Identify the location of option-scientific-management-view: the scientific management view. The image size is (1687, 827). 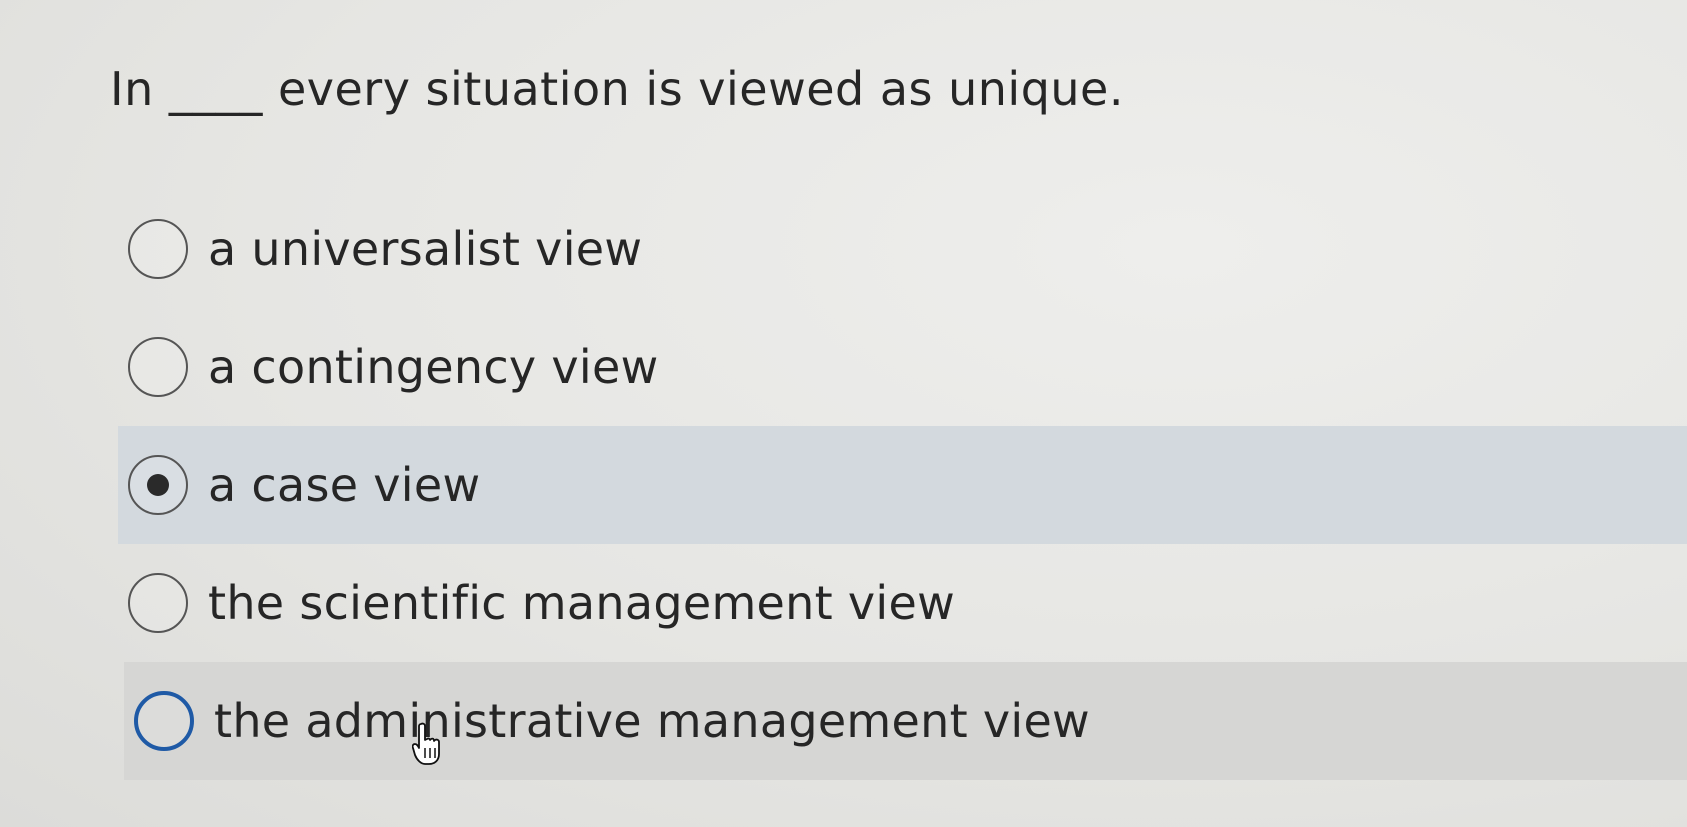
(843, 603).